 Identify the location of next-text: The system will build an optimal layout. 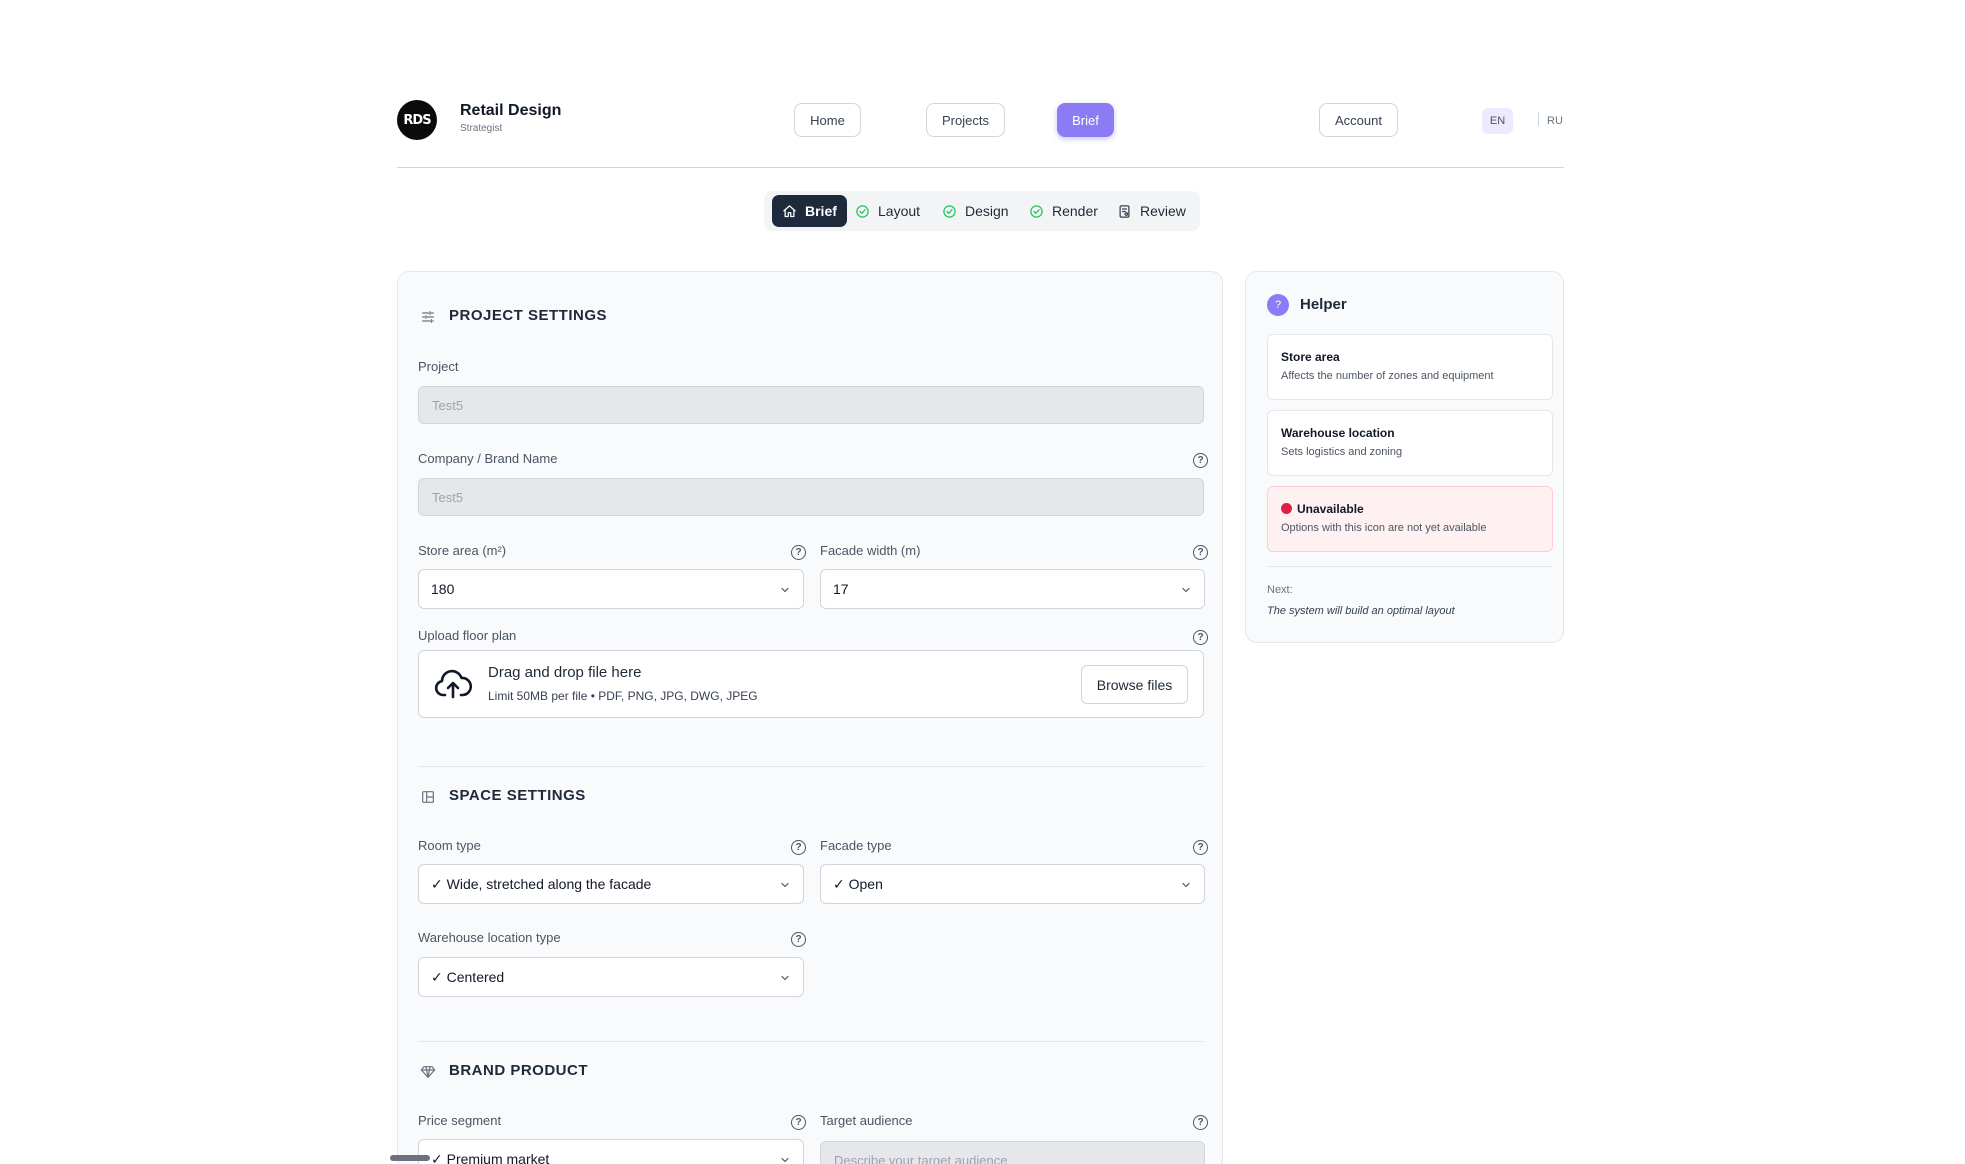
(1361, 611).